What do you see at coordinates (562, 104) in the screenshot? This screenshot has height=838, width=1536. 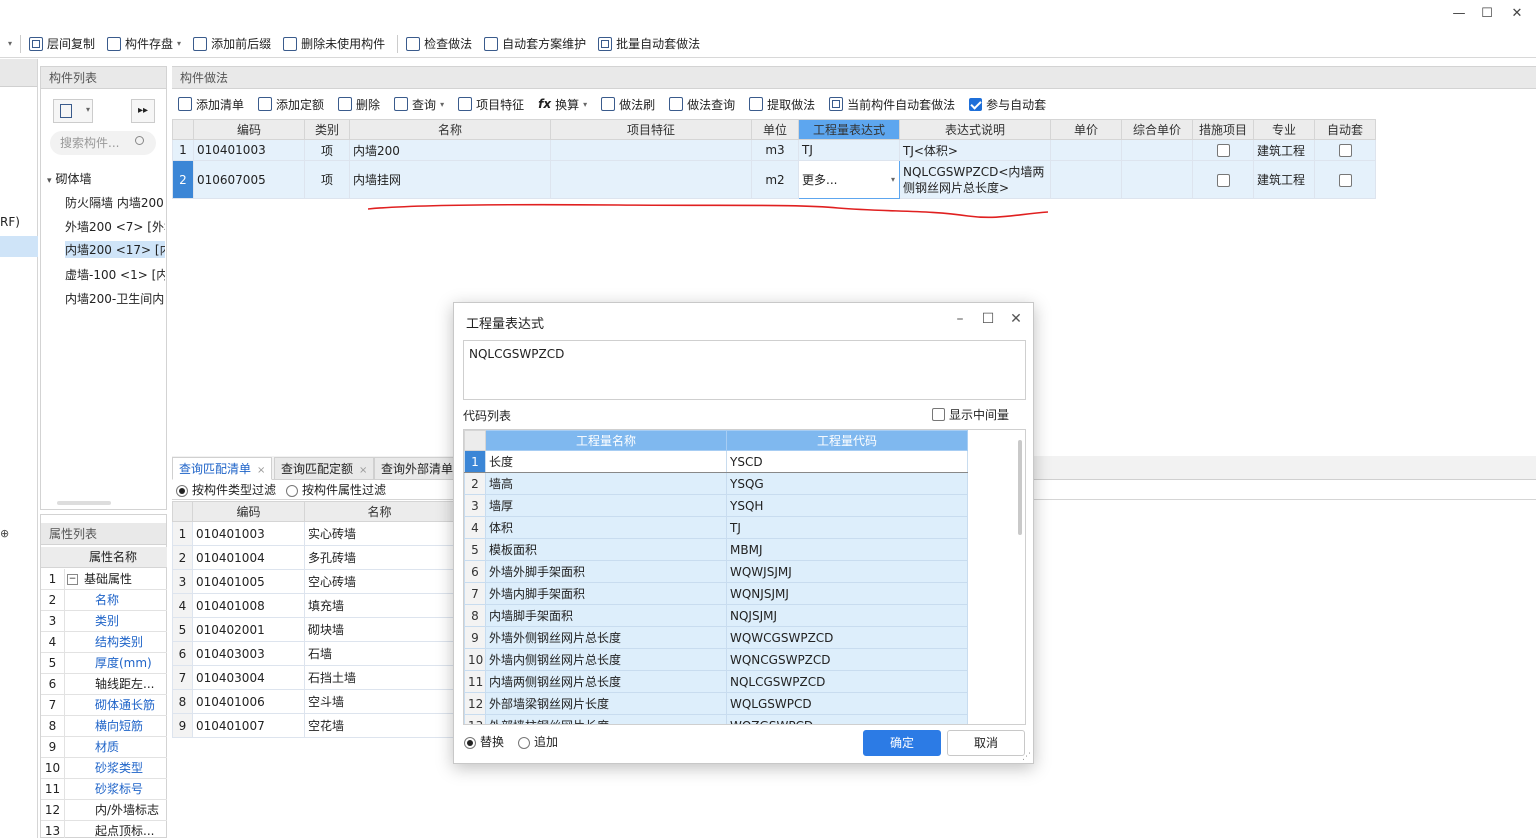 I see `convert-button: fx 换算 ▾` at bounding box center [562, 104].